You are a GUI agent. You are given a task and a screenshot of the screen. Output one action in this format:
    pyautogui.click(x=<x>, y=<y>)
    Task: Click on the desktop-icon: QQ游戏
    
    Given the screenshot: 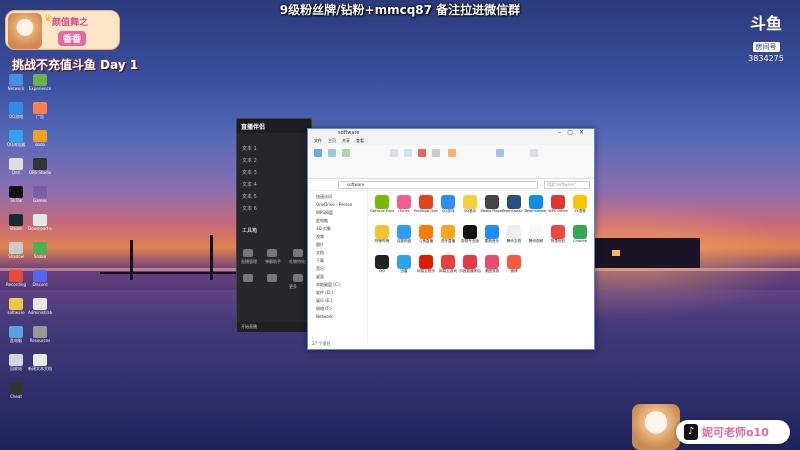 What is the action you would take?
    pyautogui.click(x=16, y=110)
    